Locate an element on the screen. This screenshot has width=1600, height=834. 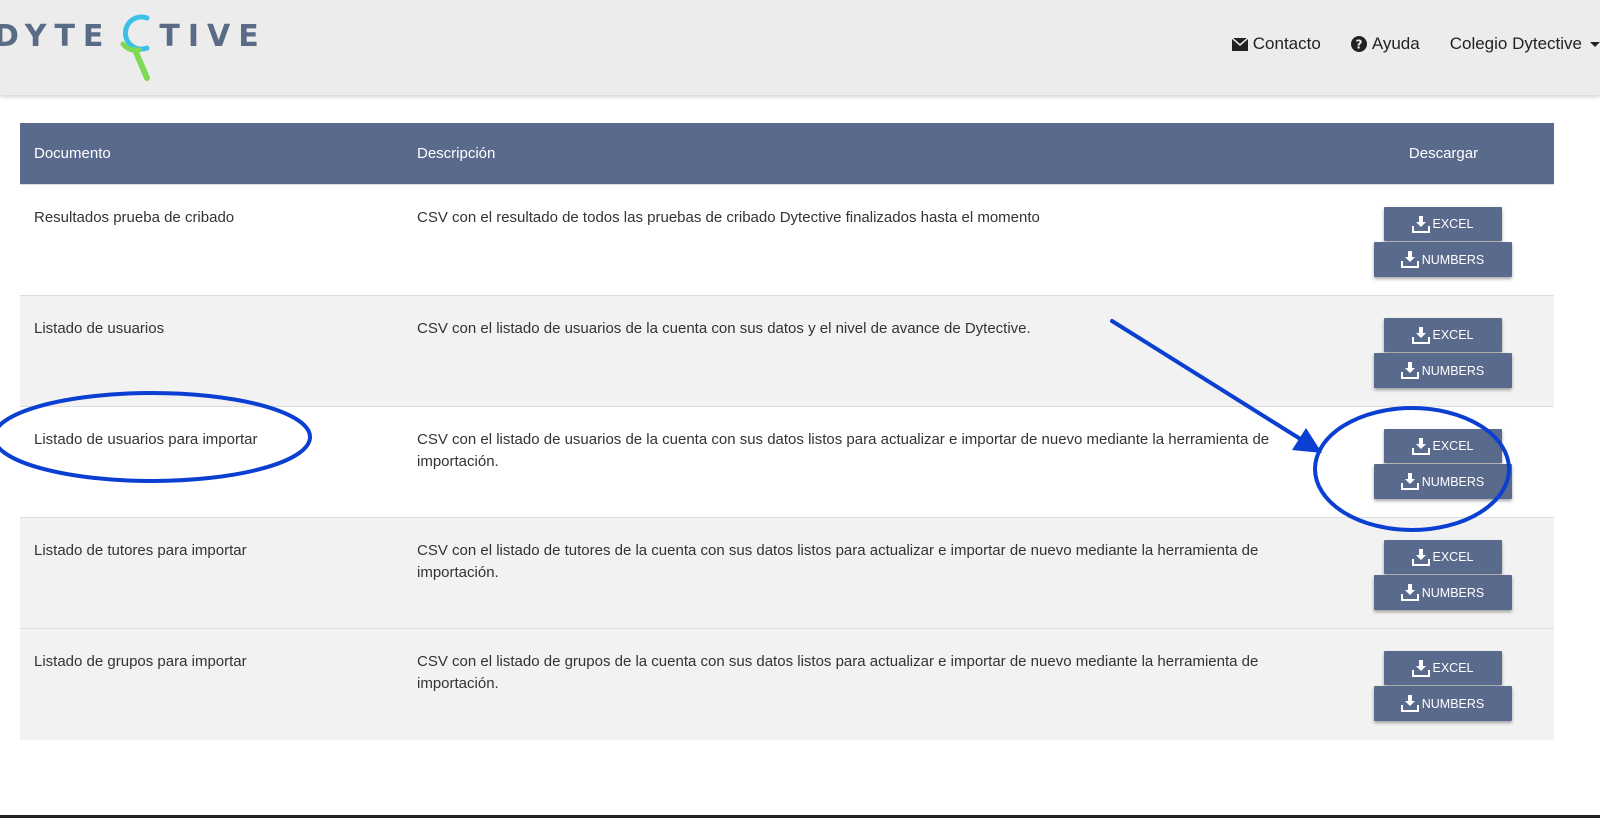
dytective-logo: DYTE TIVE is located at coordinates (129, 47).